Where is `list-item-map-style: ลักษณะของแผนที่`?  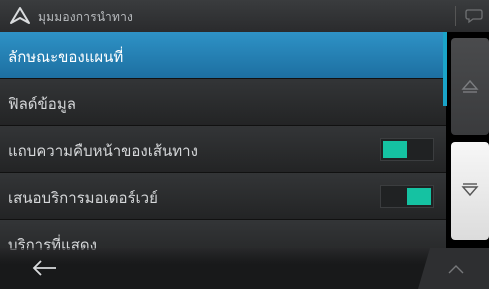
list-item-map-style: ลักษณะของแผนที่ is located at coordinates (223, 55).